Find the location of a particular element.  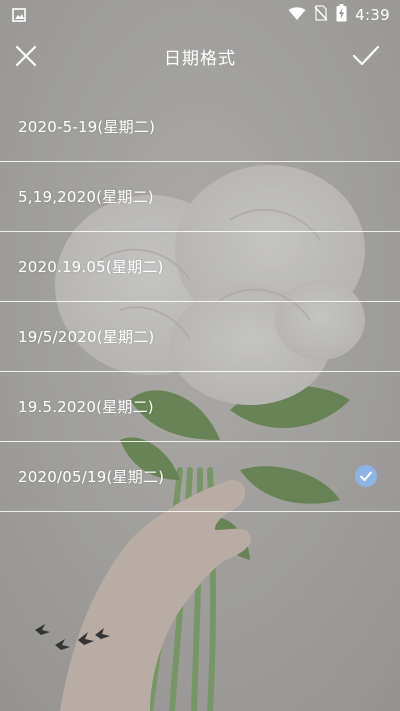

check-icon is located at coordinates (366, 55).